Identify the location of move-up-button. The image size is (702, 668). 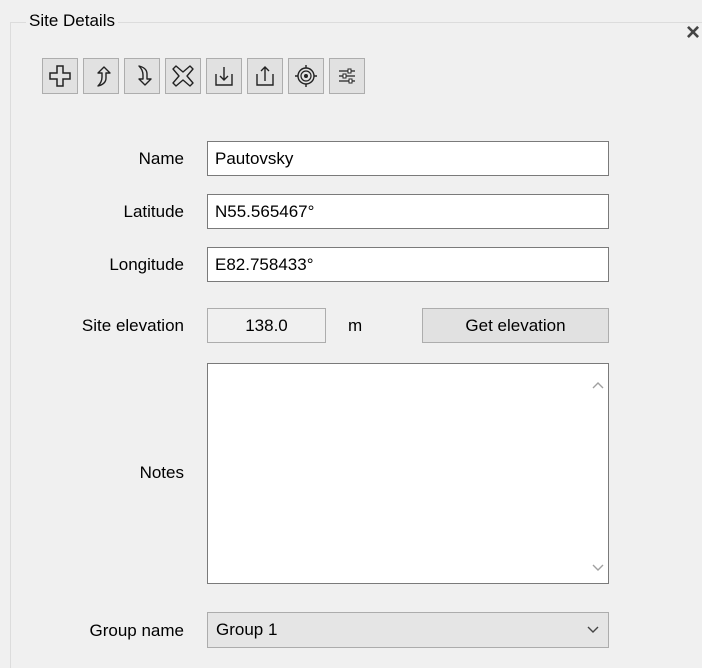
(101, 76).